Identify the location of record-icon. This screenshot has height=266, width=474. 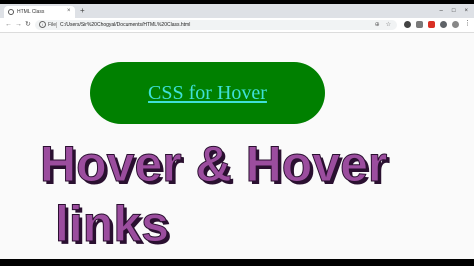
(431, 24).